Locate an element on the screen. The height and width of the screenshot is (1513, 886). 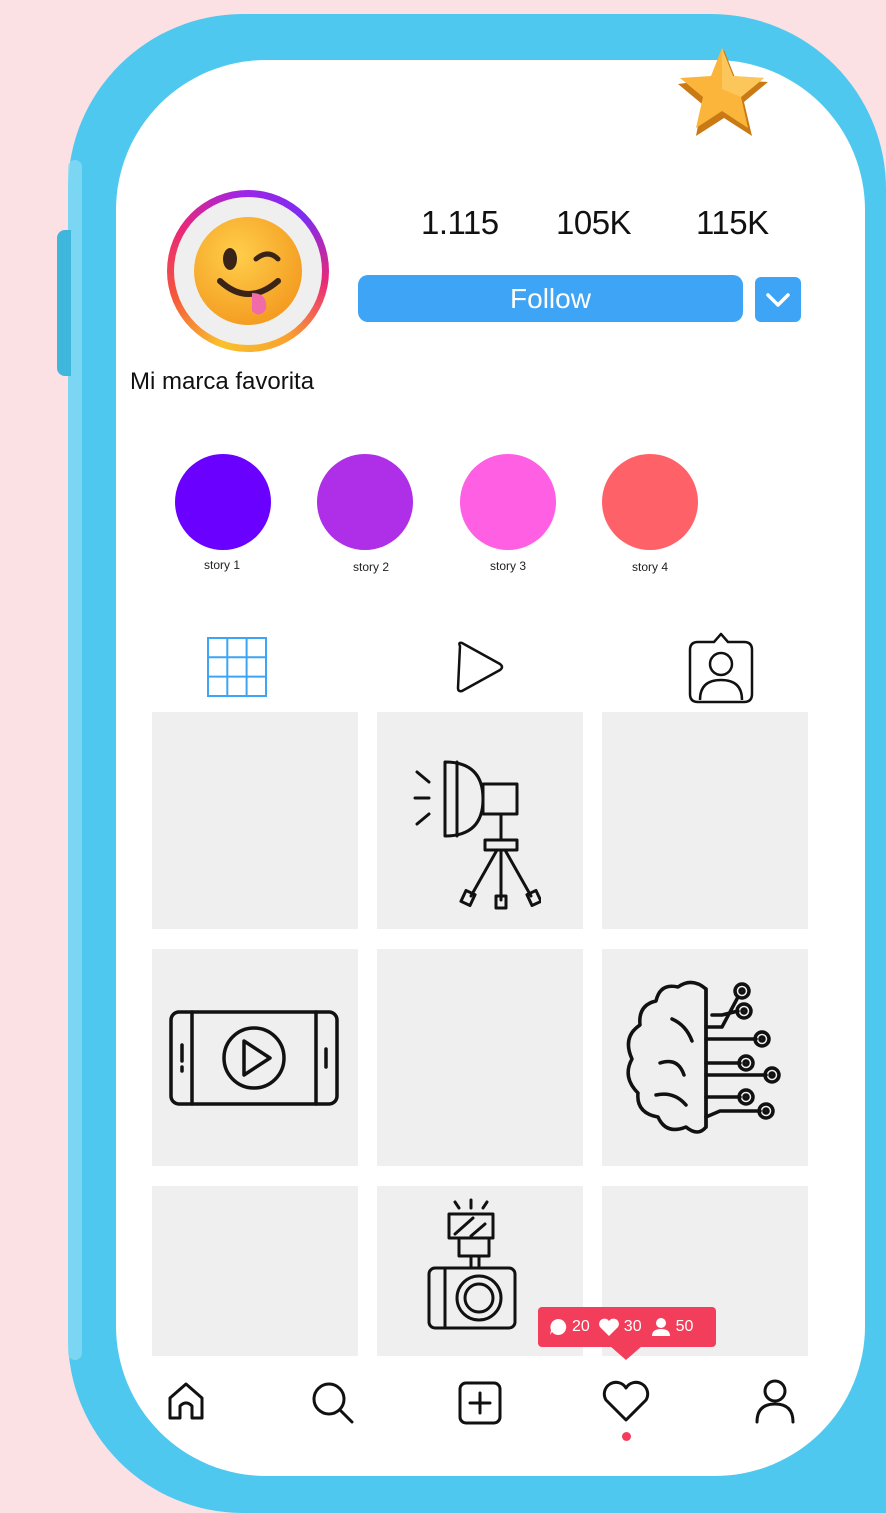
follow-button: Follow is located at coordinates (550, 298).